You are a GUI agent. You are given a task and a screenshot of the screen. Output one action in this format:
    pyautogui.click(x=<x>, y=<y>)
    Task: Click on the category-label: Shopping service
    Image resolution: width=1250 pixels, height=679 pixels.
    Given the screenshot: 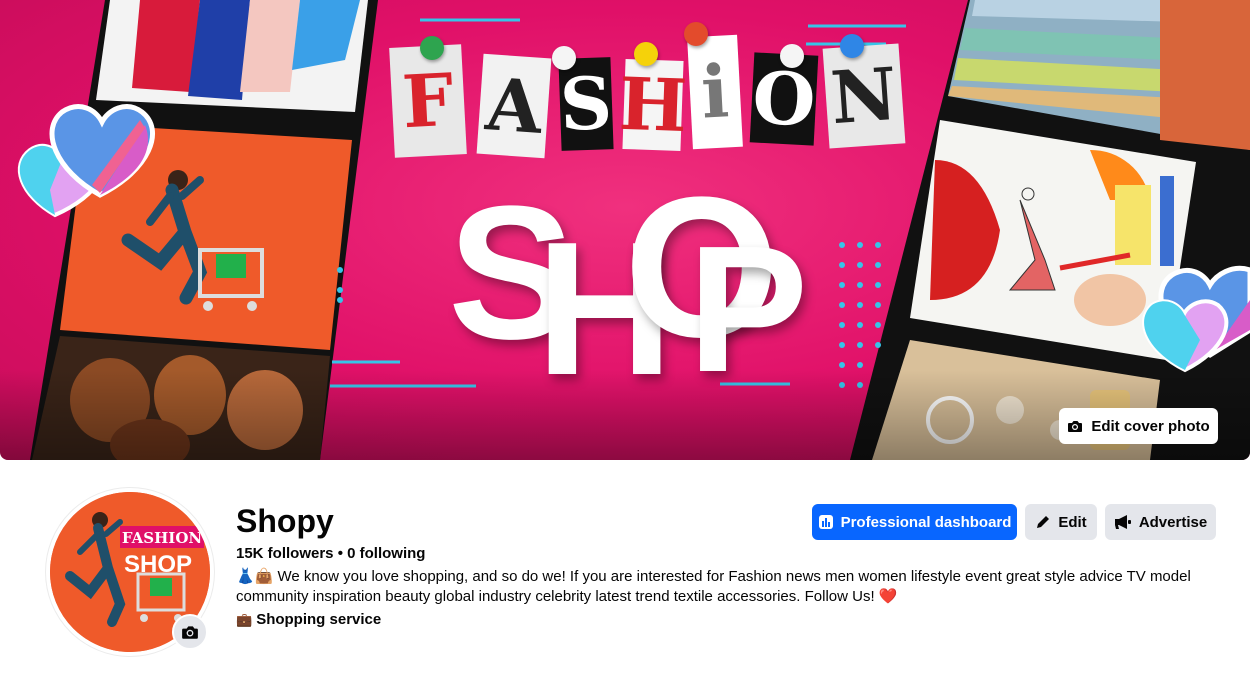 What is the action you would take?
    pyautogui.click(x=319, y=619)
    